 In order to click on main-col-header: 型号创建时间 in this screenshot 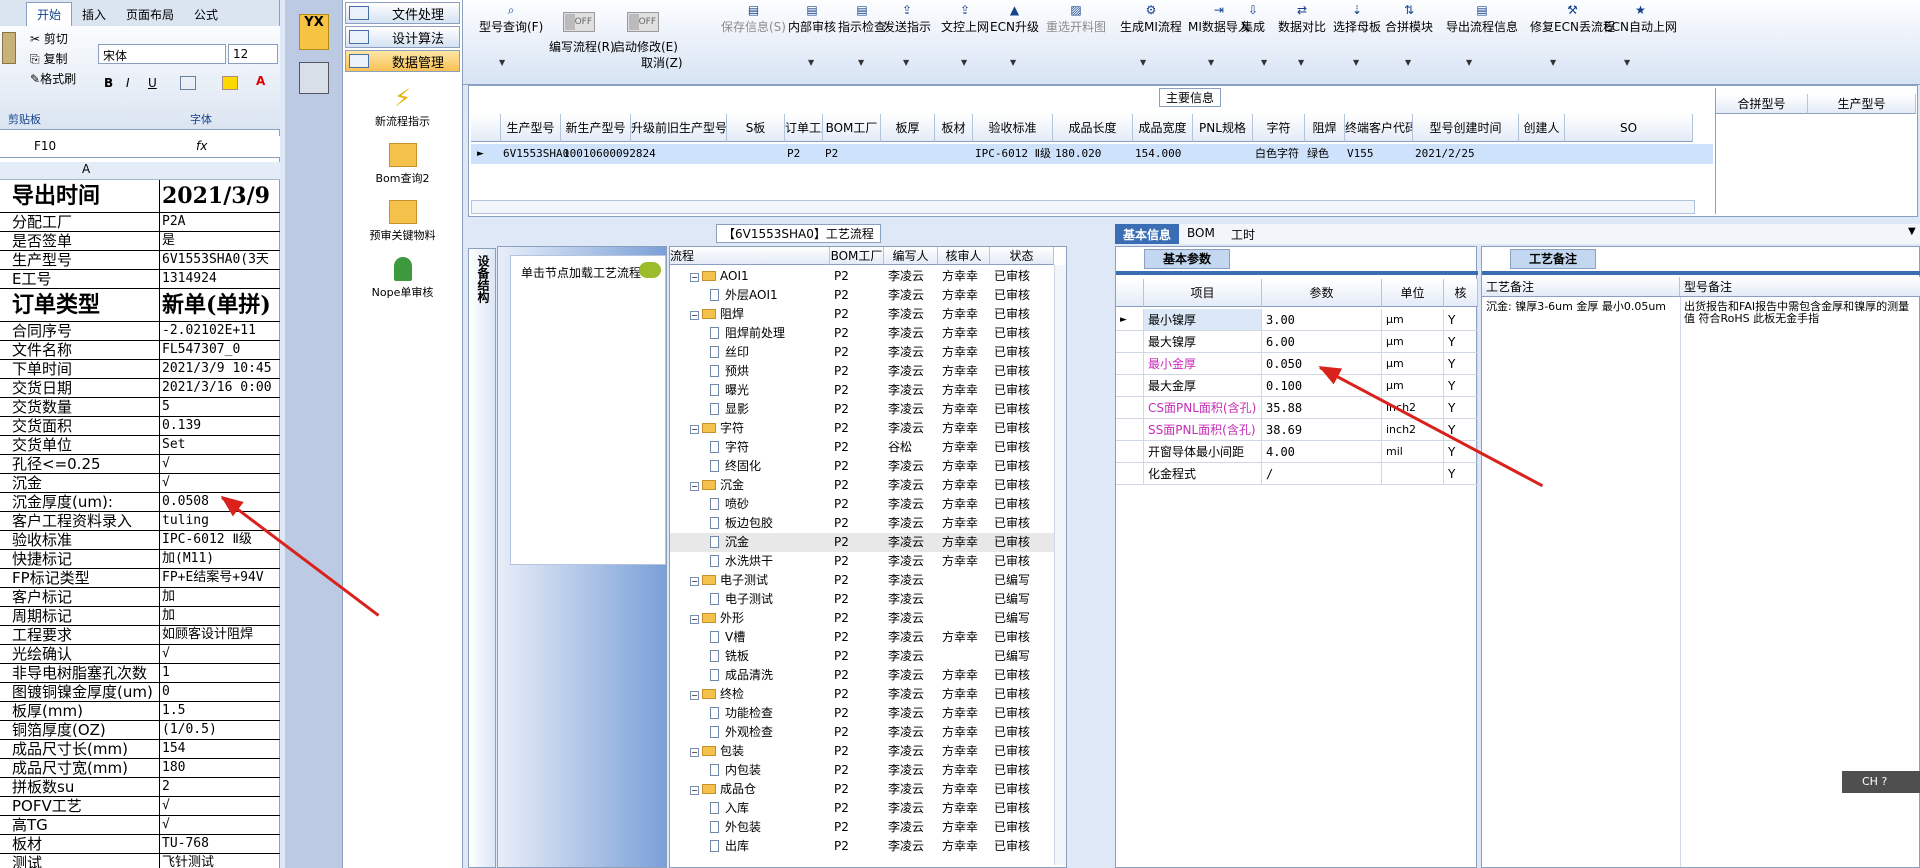, I will do `click(1466, 128)`.